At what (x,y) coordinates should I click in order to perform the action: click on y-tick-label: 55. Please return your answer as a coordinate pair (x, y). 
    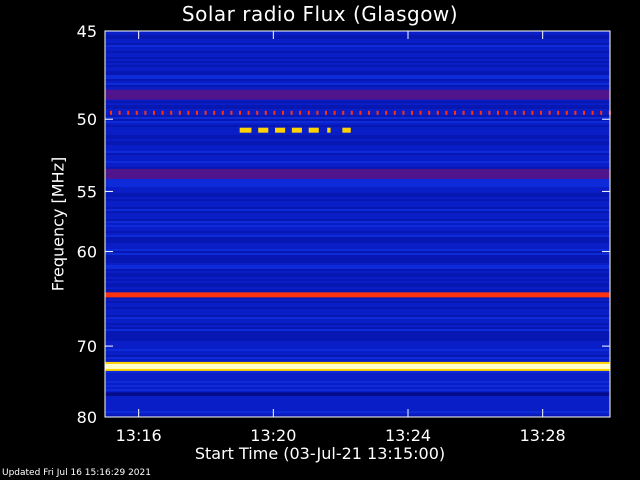
    Looking at the image, I should click on (87, 191).